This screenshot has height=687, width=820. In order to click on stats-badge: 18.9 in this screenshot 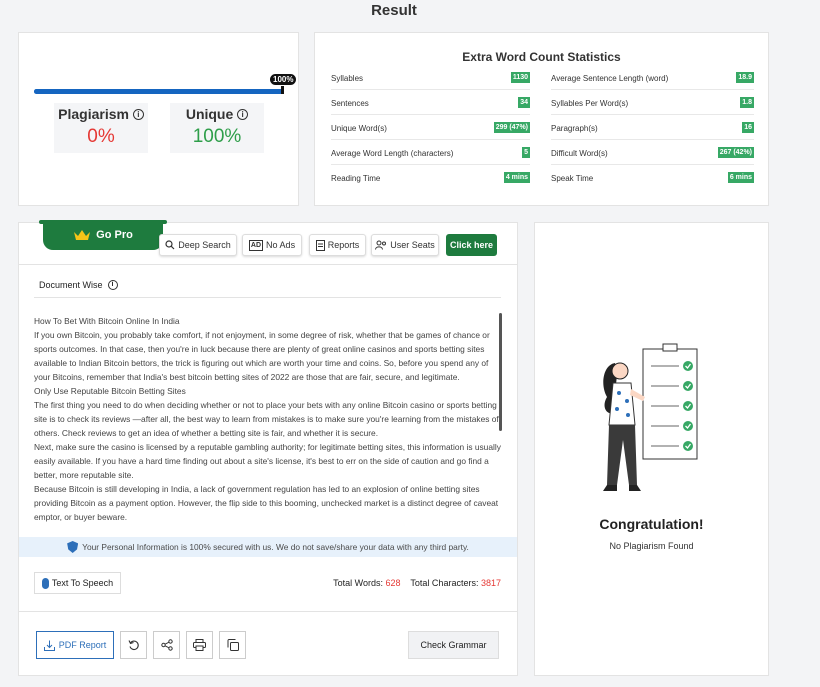, I will do `click(745, 77)`.